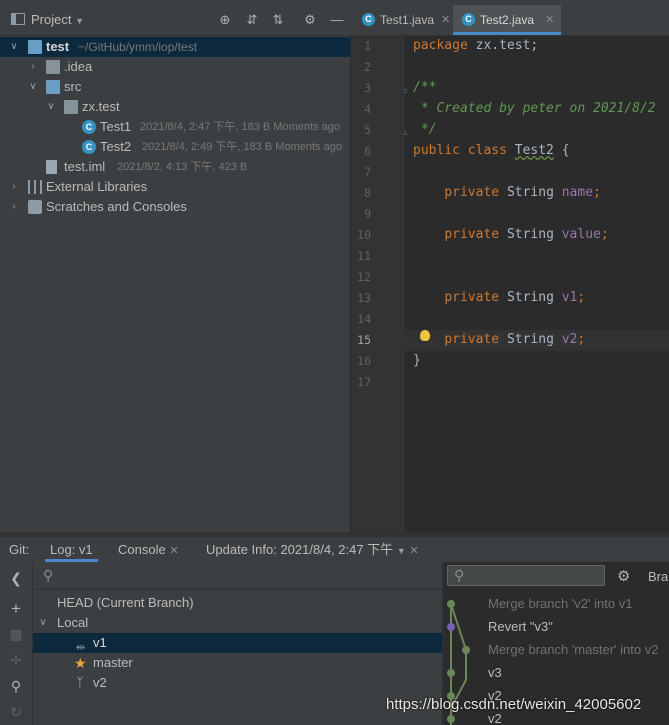 This screenshot has width=669, height=725. Describe the element at coordinates (499, 339) in the screenshot. I see `code-line-16: private String v2;` at that location.